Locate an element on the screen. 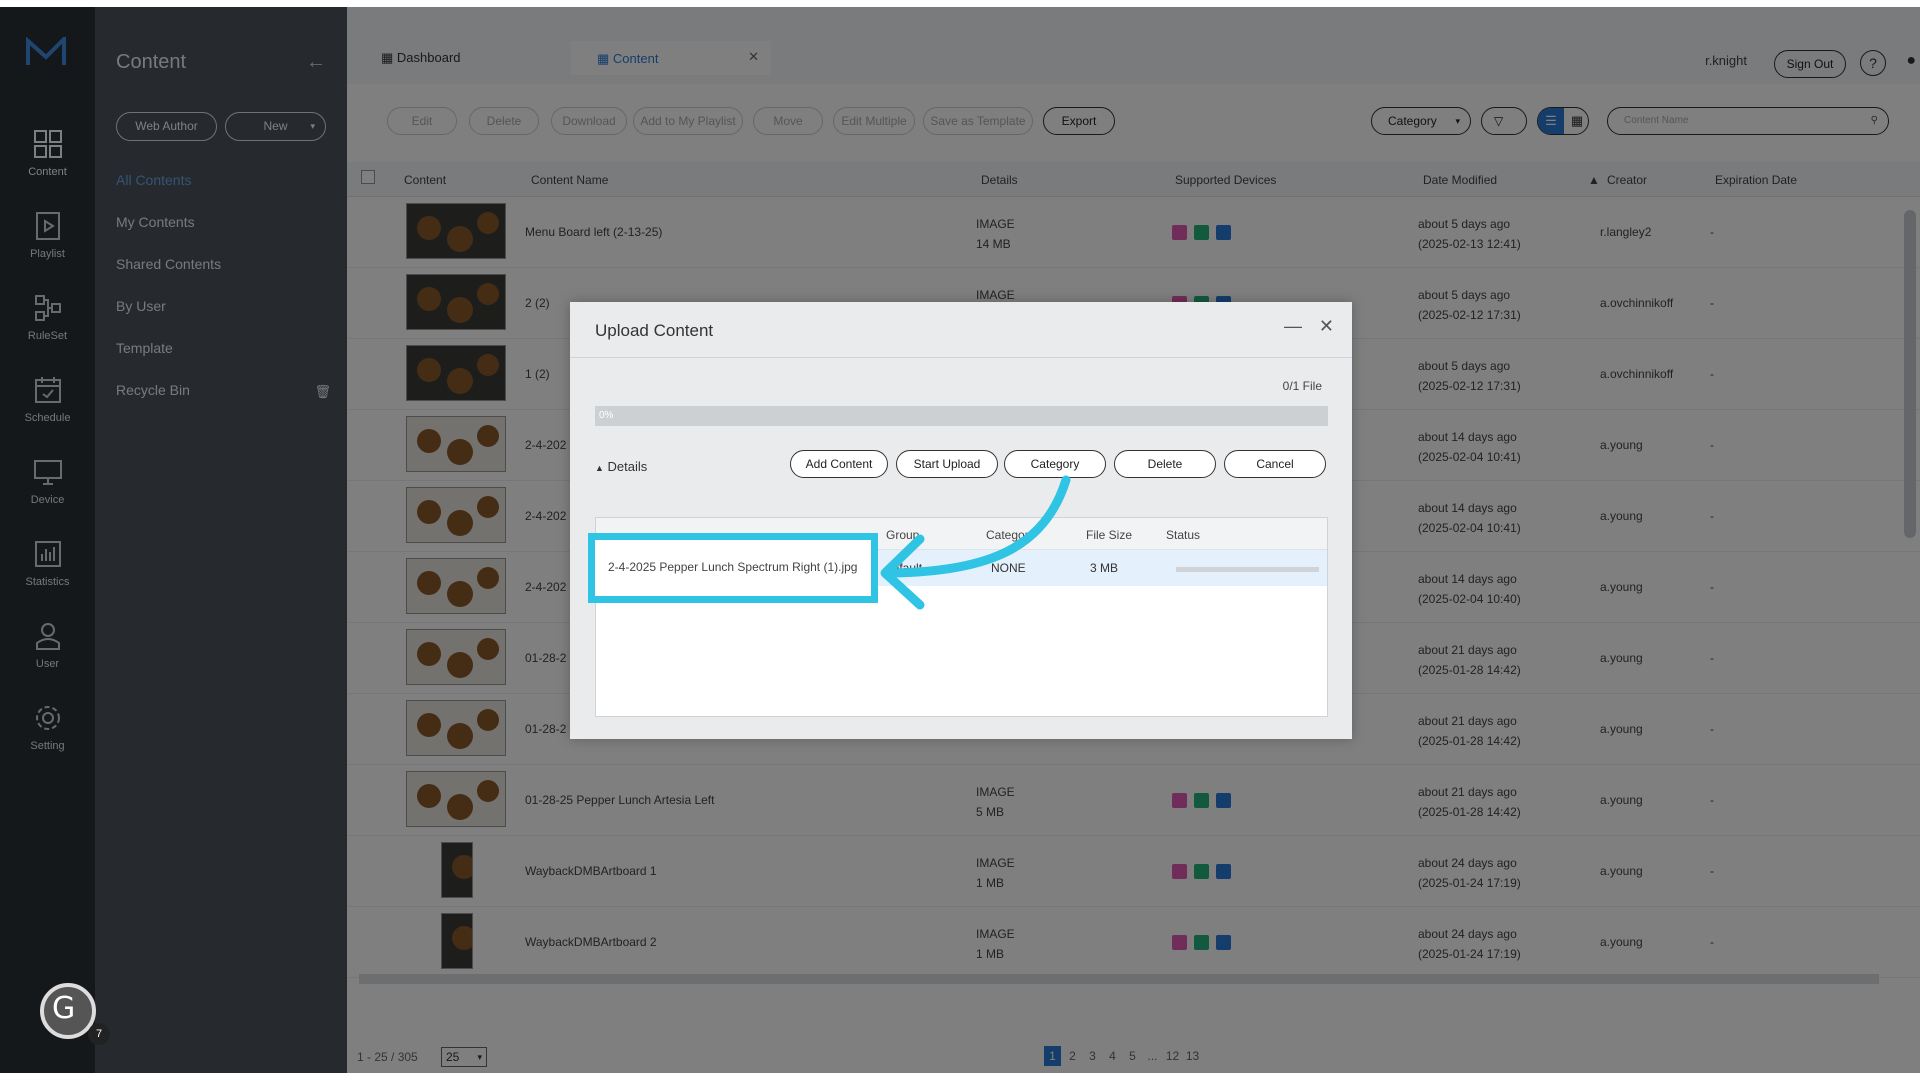  column-category: Category is located at coordinates (1010, 535).